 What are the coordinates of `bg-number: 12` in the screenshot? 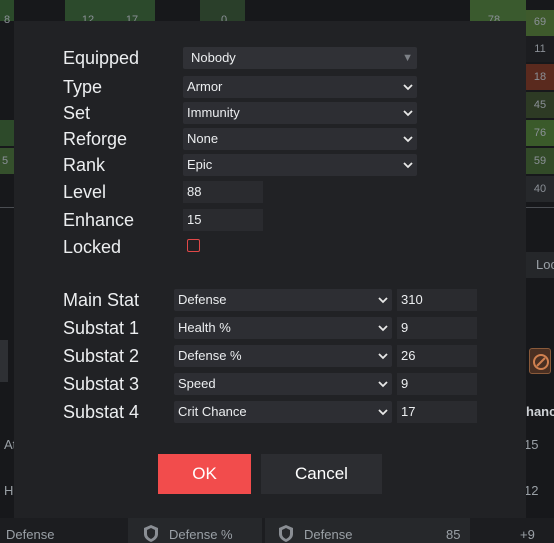 It's located at (531, 490).